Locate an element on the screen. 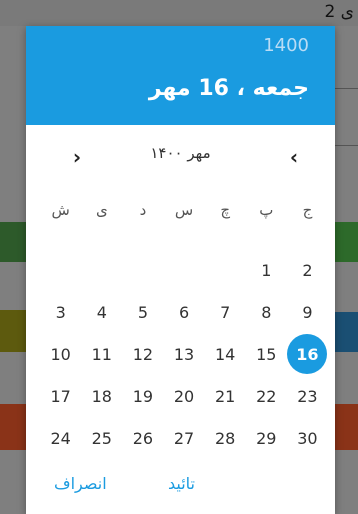  calendar-day: 22 is located at coordinates (266, 396).